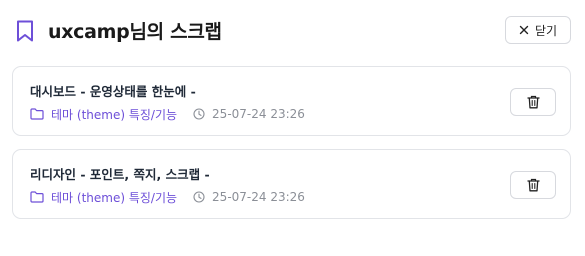  I want to click on close-icon, so click(524, 30).